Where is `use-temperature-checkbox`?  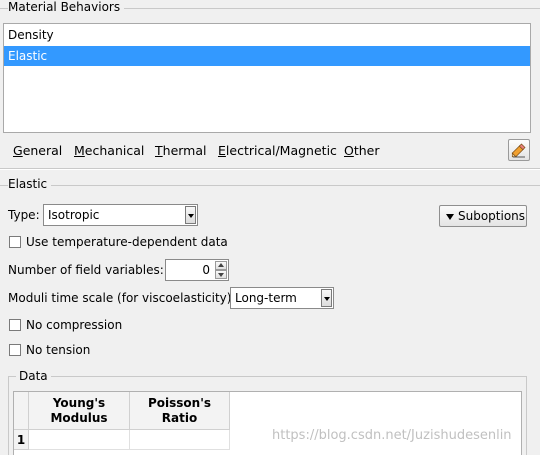 use-temperature-checkbox is located at coordinates (15, 242).